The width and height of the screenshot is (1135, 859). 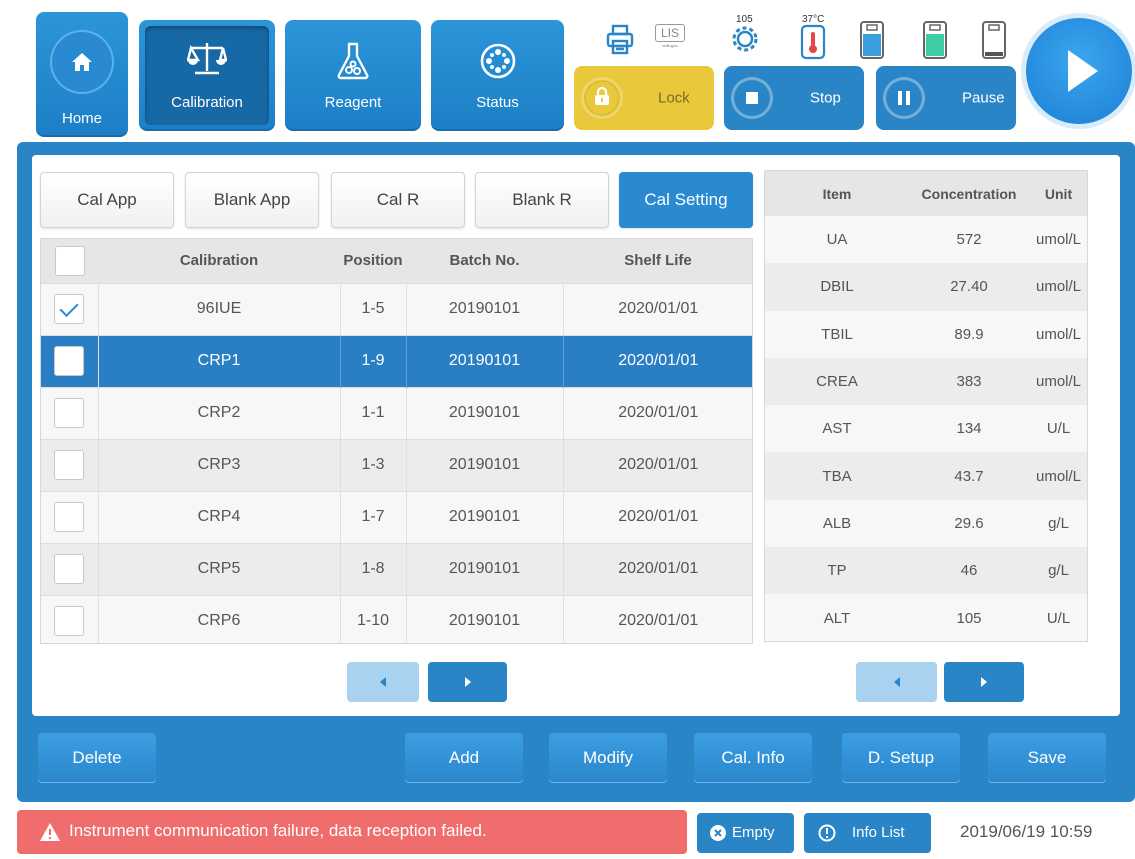 What do you see at coordinates (1026, 831) in the screenshot?
I see `datetime-display: 2019/06/19 10:59` at bounding box center [1026, 831].